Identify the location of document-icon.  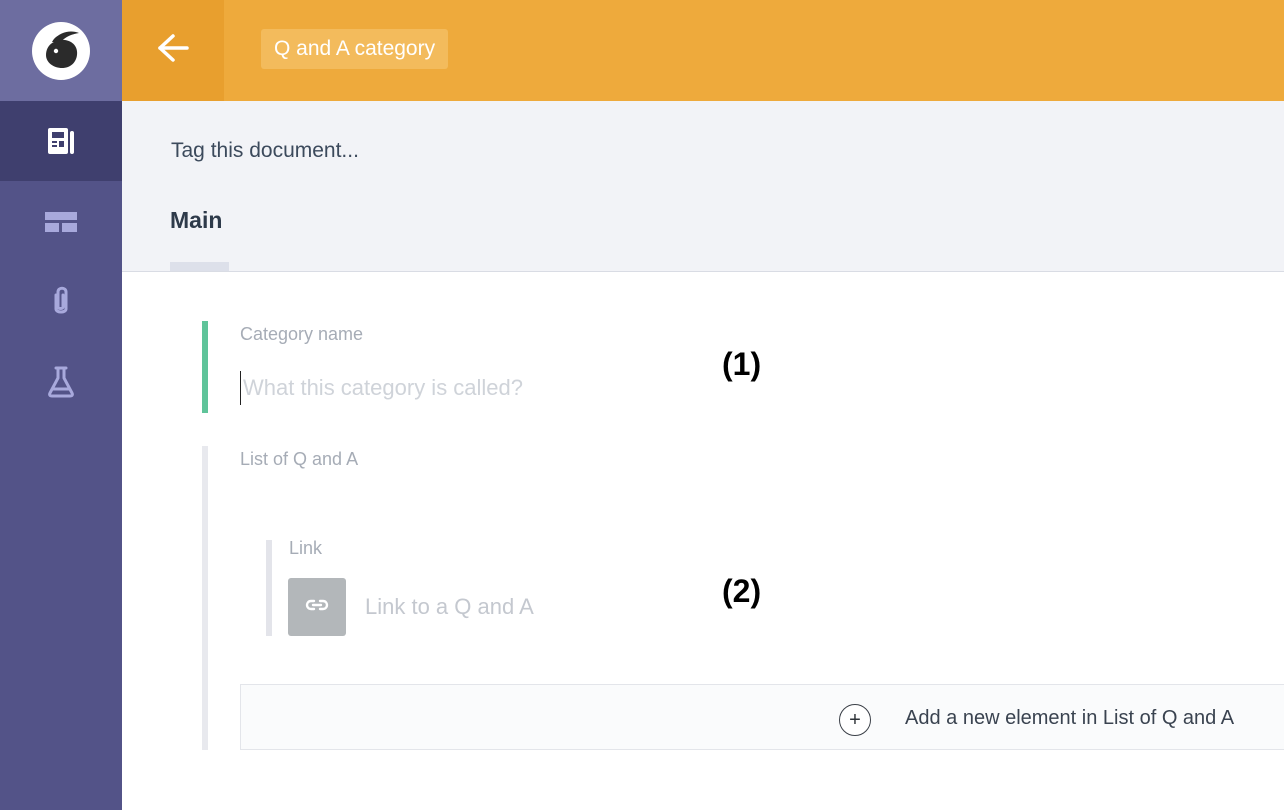
(61, 141).